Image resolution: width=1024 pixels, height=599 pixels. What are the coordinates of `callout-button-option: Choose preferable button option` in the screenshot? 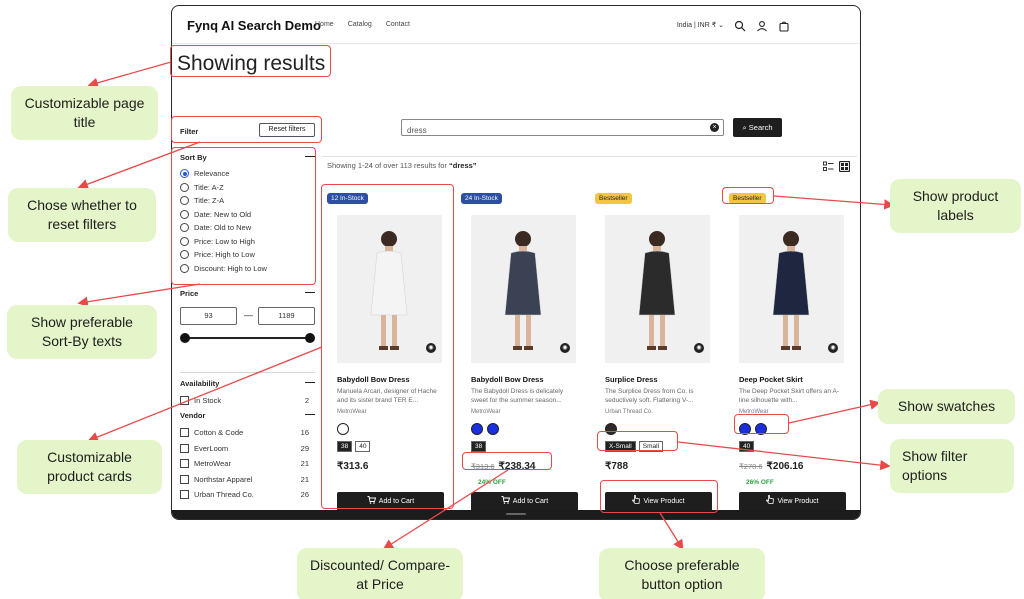 It's located at (682, 573).